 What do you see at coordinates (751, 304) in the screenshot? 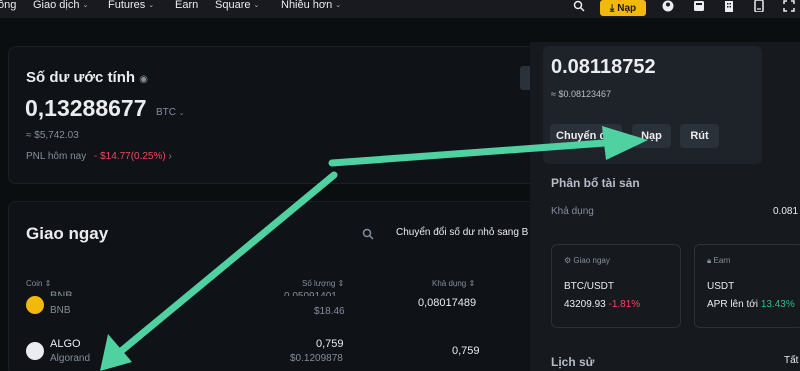
I see `mini-card-apr: APR lên tới 13.43%` at bounding box center [751, 304].